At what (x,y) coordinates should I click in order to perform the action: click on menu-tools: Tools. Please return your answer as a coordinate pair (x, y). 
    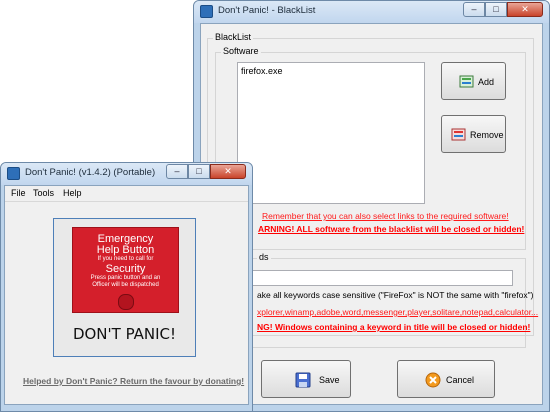
    Looking at the image, I should click on (43, 193).